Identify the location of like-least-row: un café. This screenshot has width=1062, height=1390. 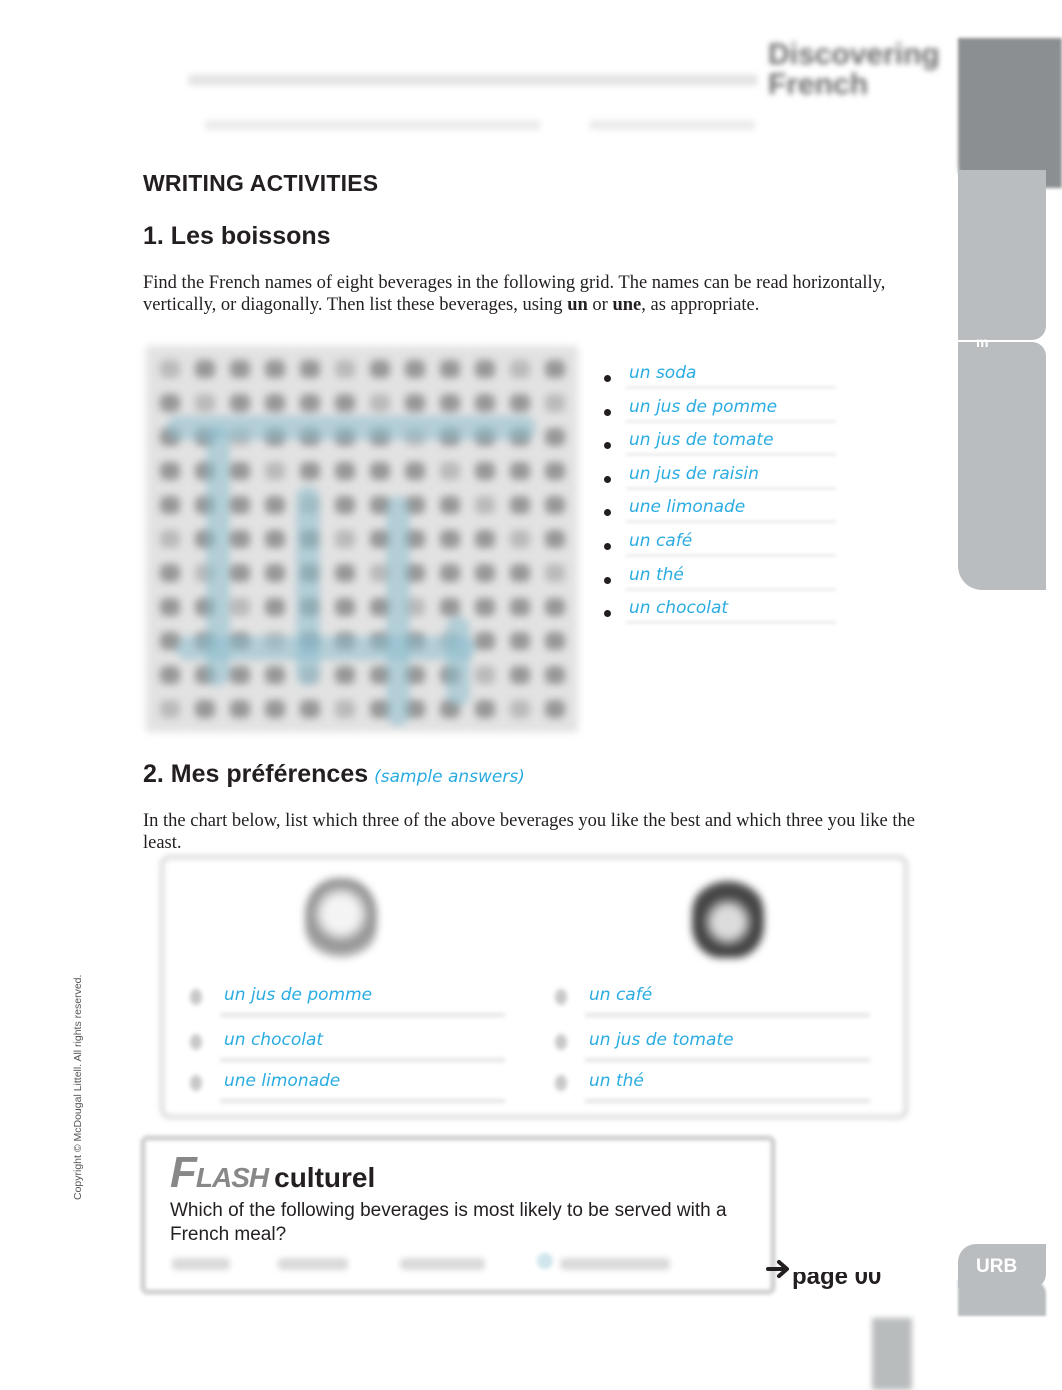
(720, 1005).